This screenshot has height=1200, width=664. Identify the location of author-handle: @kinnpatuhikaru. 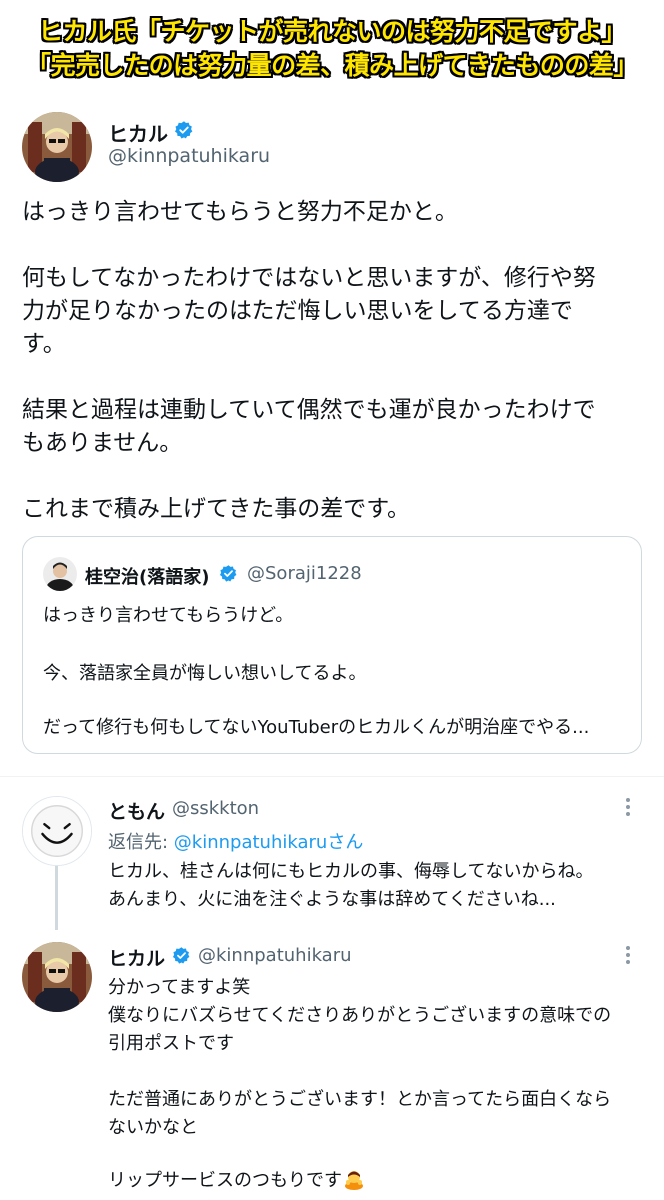
(189, 156).